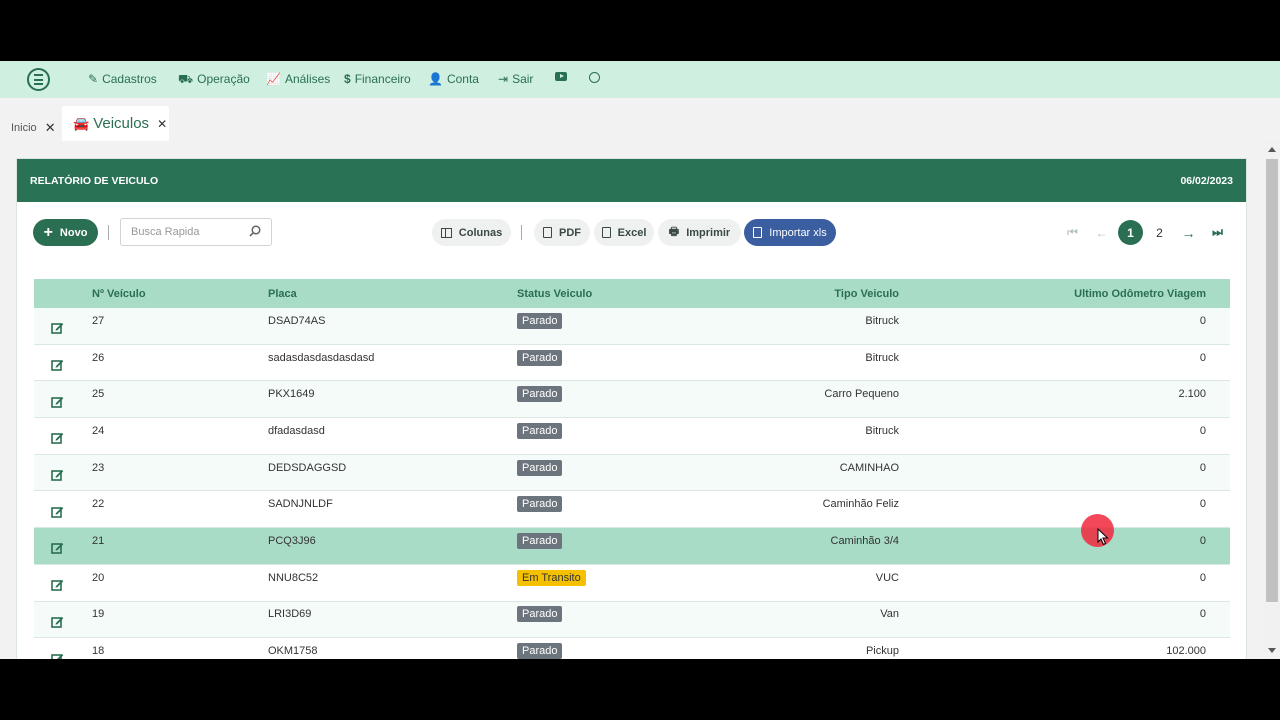 This screenshot has width=1280, height=720. I want to click on search-input: Busca Rapida, so click(196, 232).